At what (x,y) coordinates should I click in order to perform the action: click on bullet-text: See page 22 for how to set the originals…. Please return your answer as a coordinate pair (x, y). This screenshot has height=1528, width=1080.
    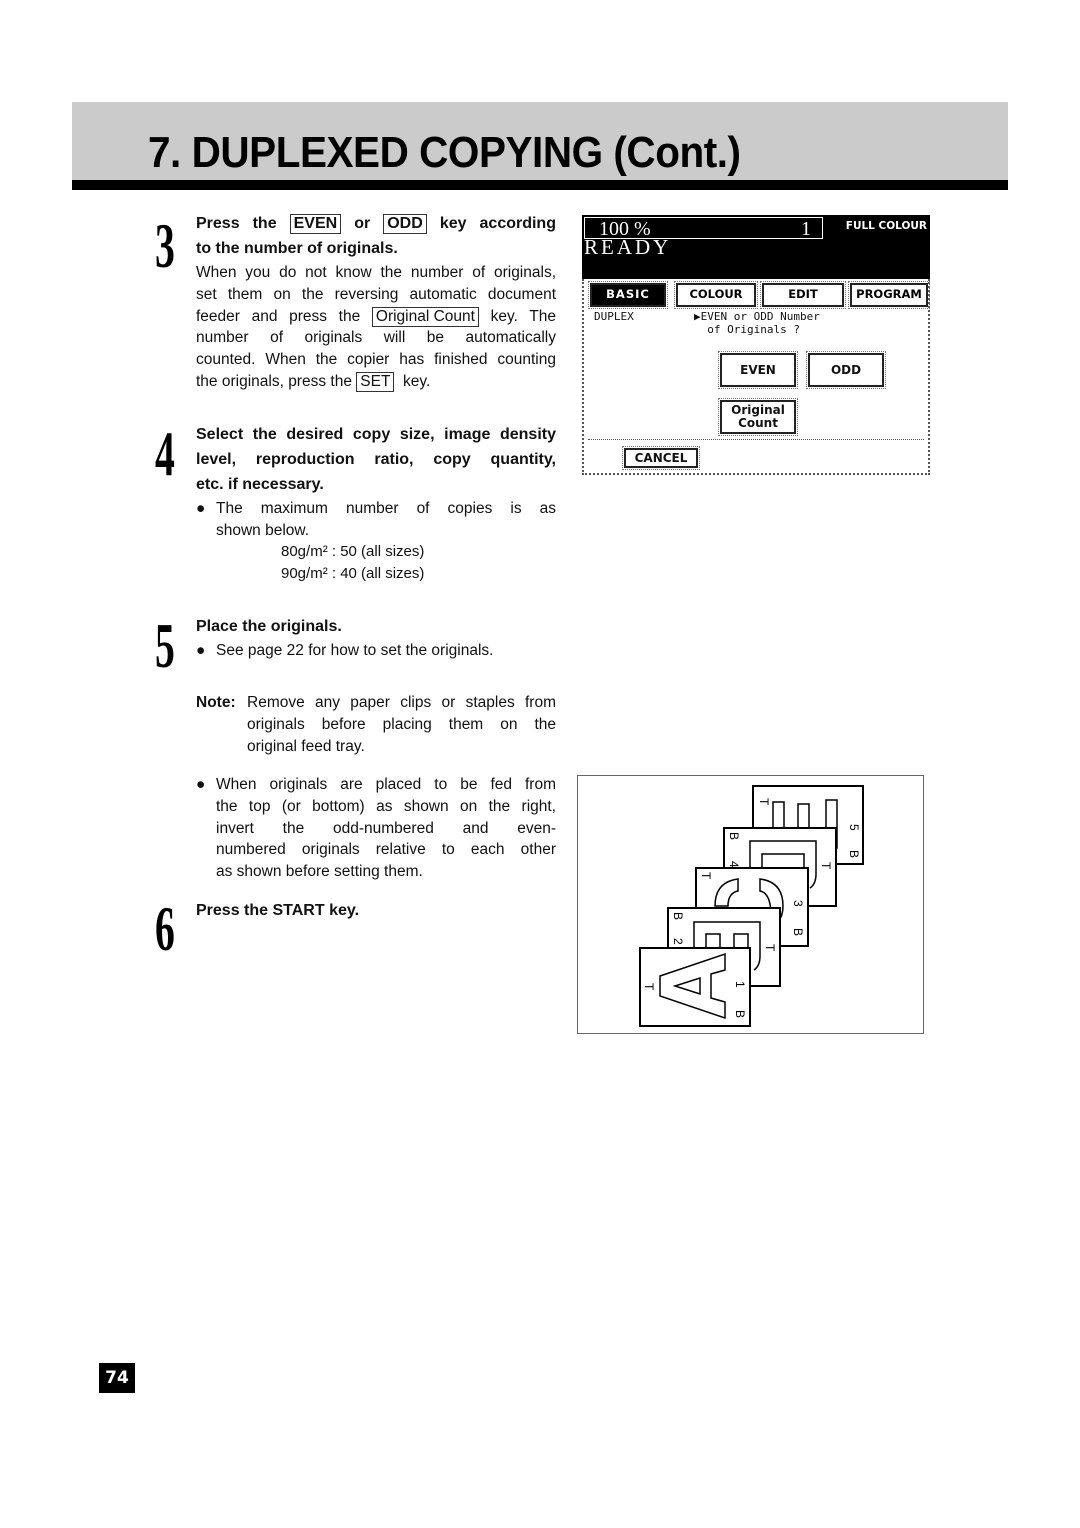
    Looking at the image, I should click on (355, 650).